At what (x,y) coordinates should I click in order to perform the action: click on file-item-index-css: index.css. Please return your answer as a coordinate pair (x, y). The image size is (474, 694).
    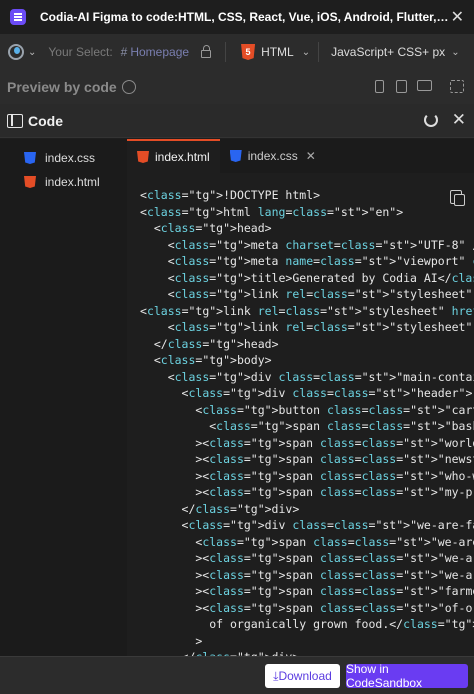
    Looking at the image, I should click on (63, 158).